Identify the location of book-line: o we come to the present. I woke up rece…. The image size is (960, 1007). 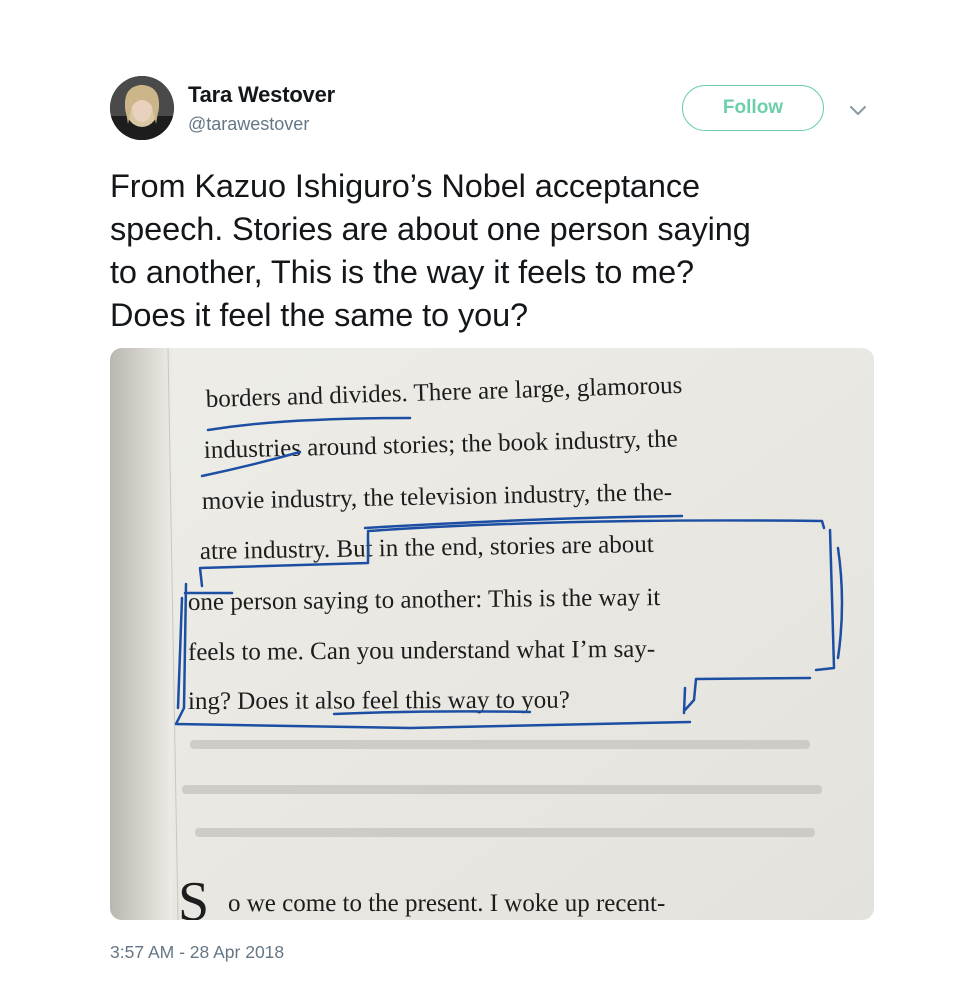
(446, 903).